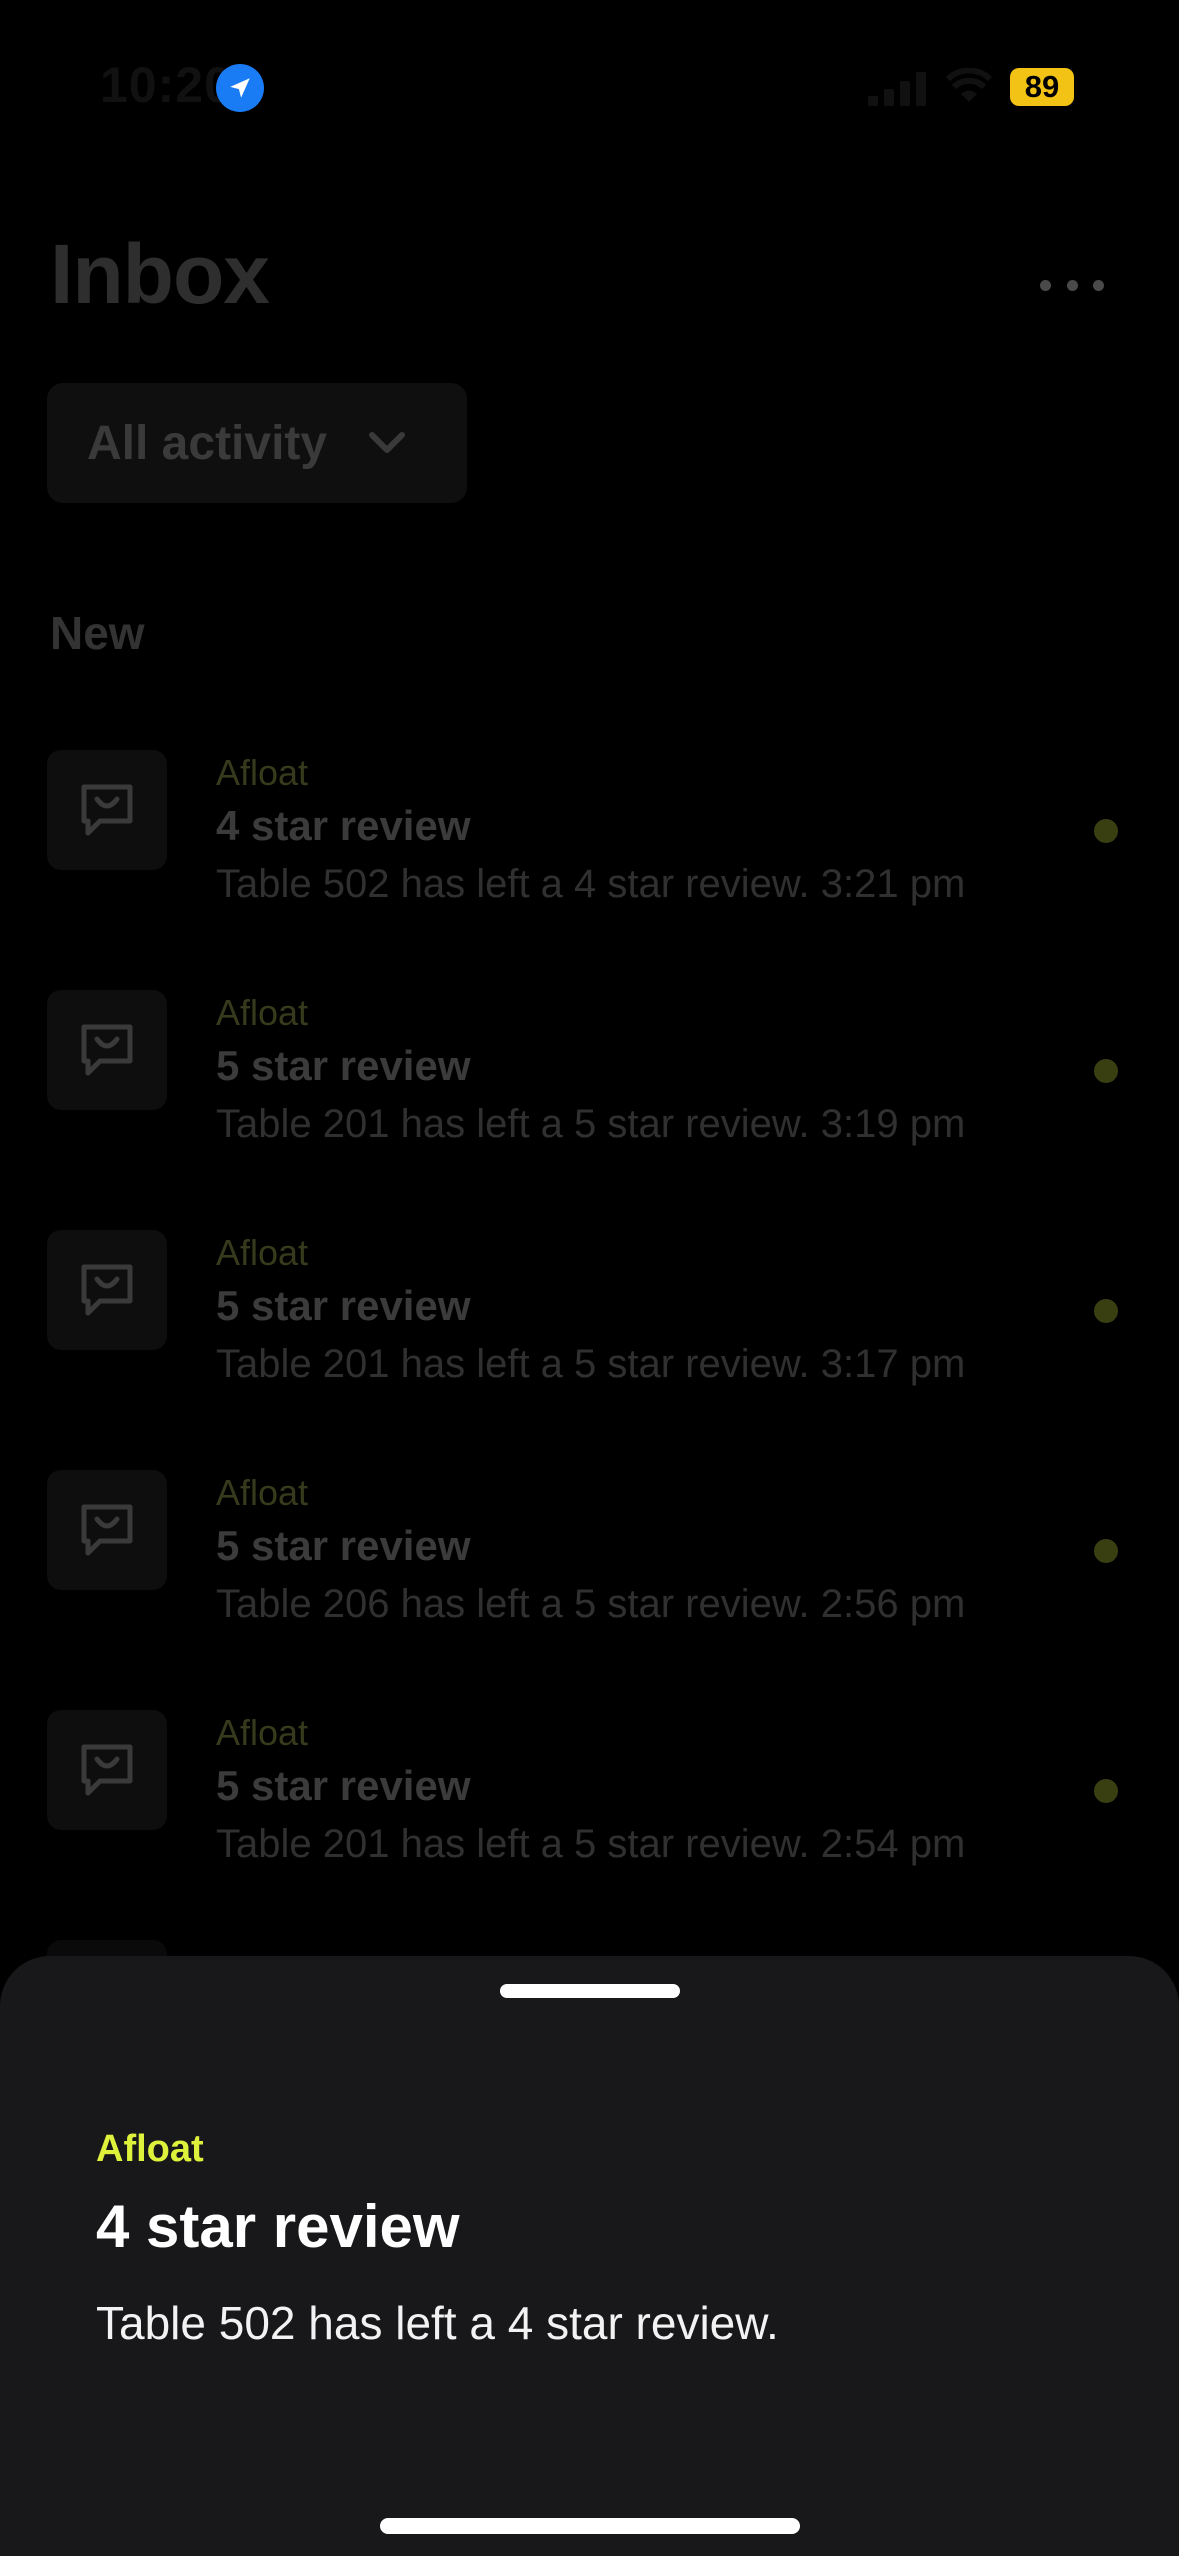  What do you see at coordinates (387, 442) in the screenshot?
I see `chevron-down-icon` at bounding box center [387, 442].